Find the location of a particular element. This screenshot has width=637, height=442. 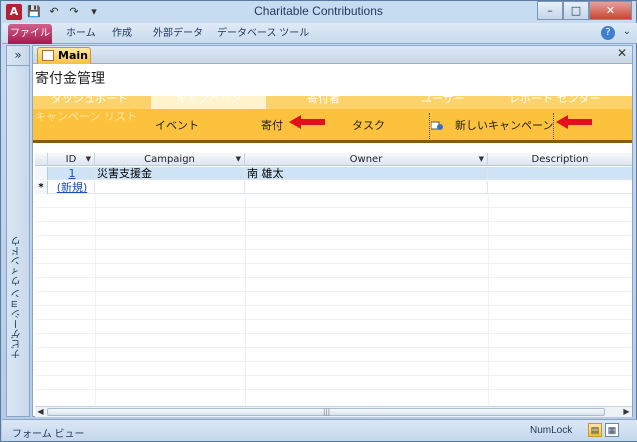

close-button: ✕ is located at coordinates (610, 10).